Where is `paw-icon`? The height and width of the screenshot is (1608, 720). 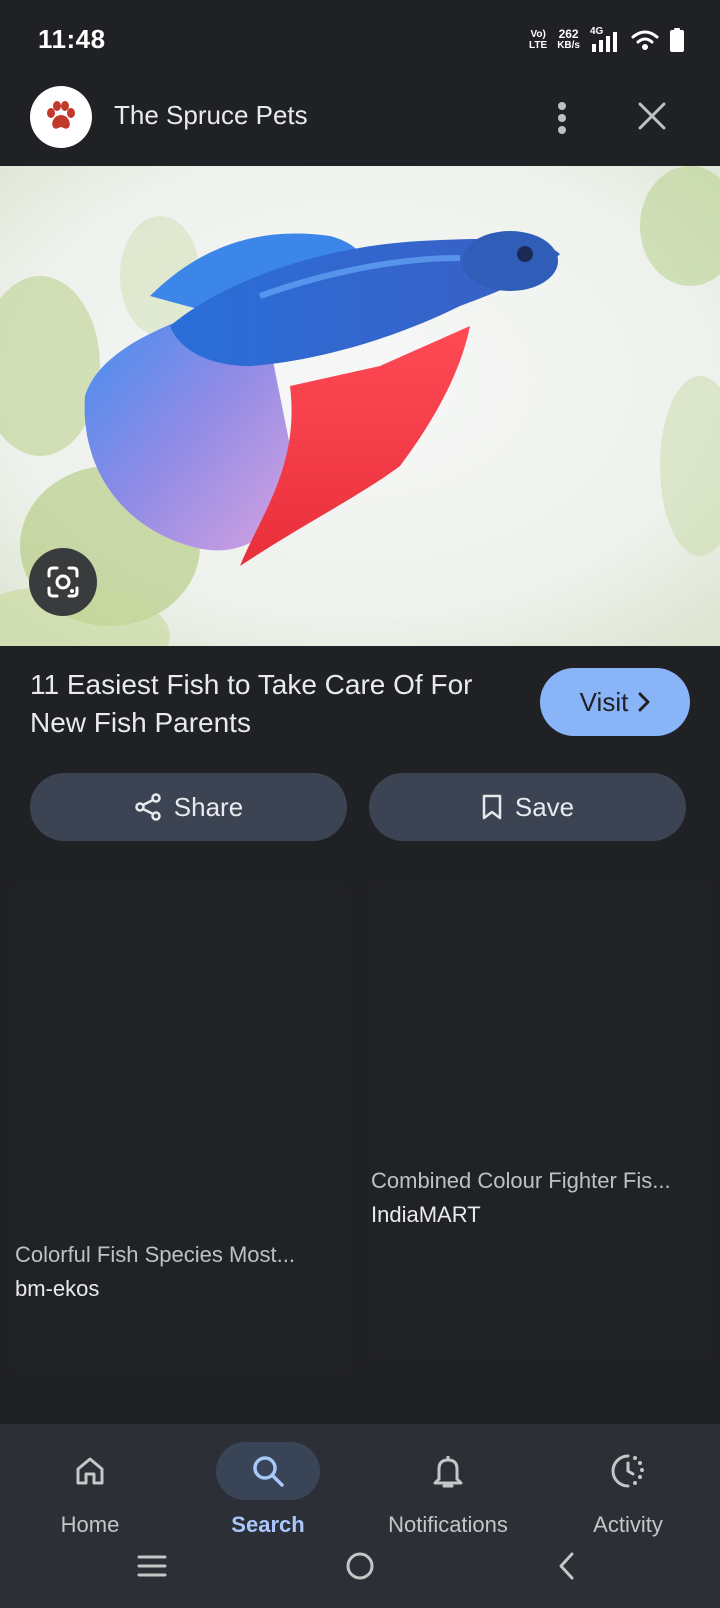
paw-icon is located at coordinates (61, 115).